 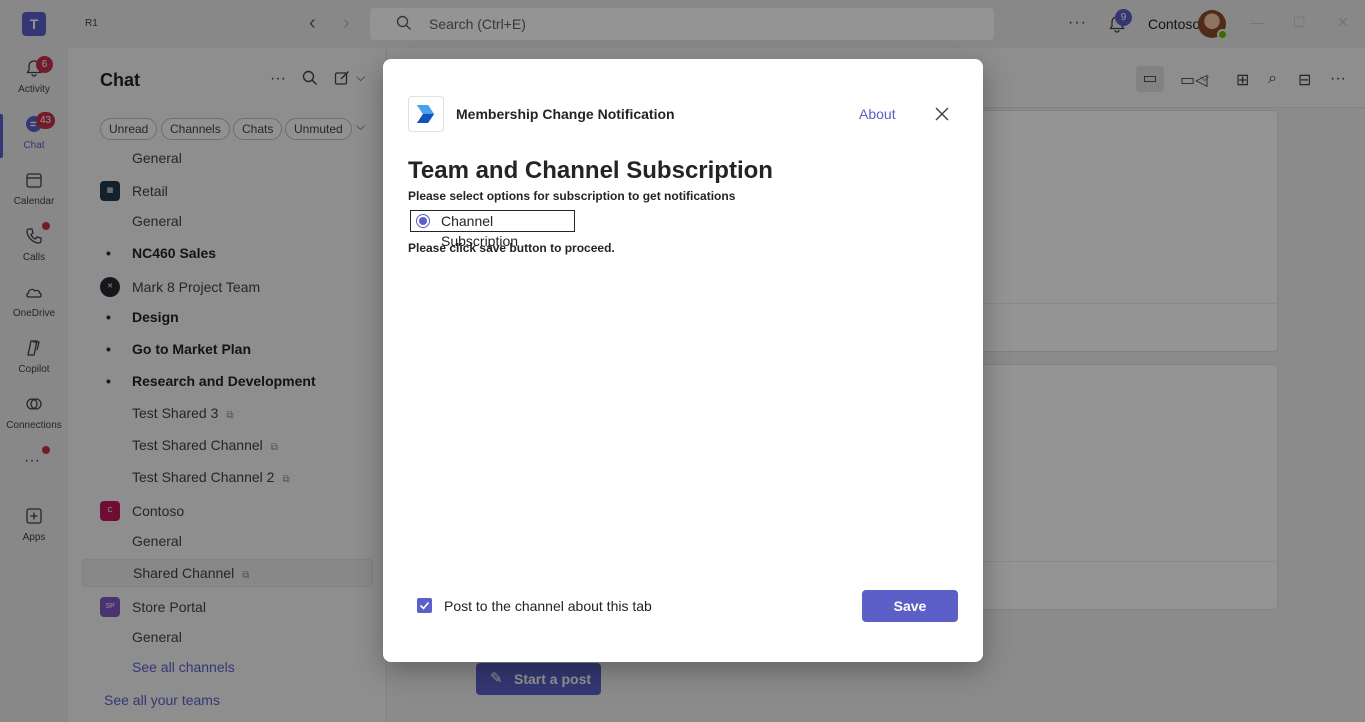 What do you see at coordinates (877, 114) in the screenshot?
I see `about-link: About` at bounding box center [877, 114].